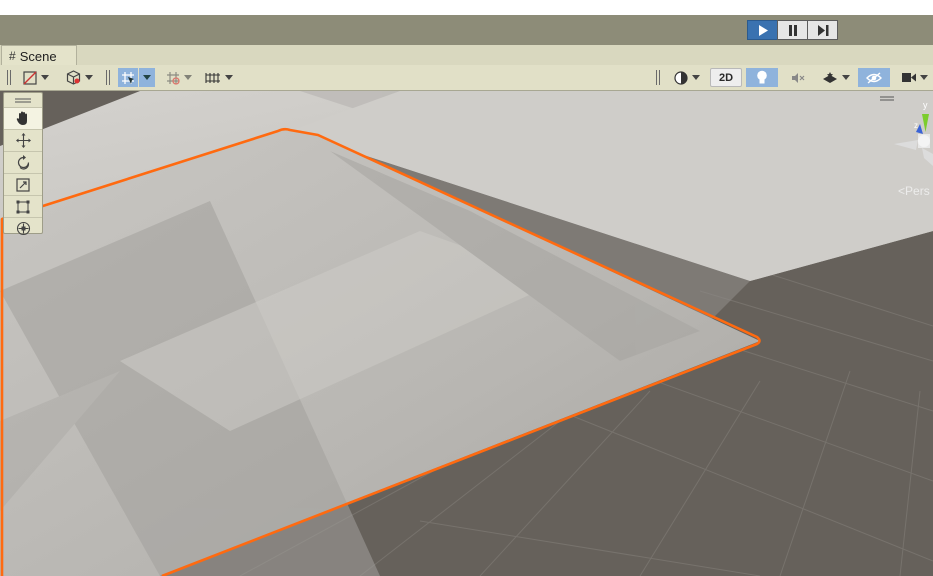  I want to click on grid-visibility-dropdown, so click(219, 77).